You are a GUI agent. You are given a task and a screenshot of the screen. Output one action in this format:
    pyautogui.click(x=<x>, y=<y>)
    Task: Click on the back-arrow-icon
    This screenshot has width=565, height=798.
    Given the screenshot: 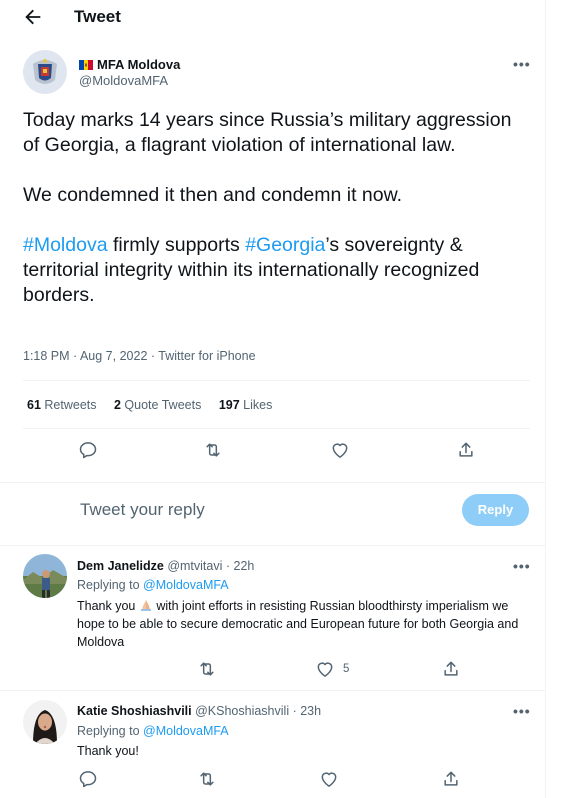 What is the action you would take?
    pyautogui.click(x=33, y=17)
    